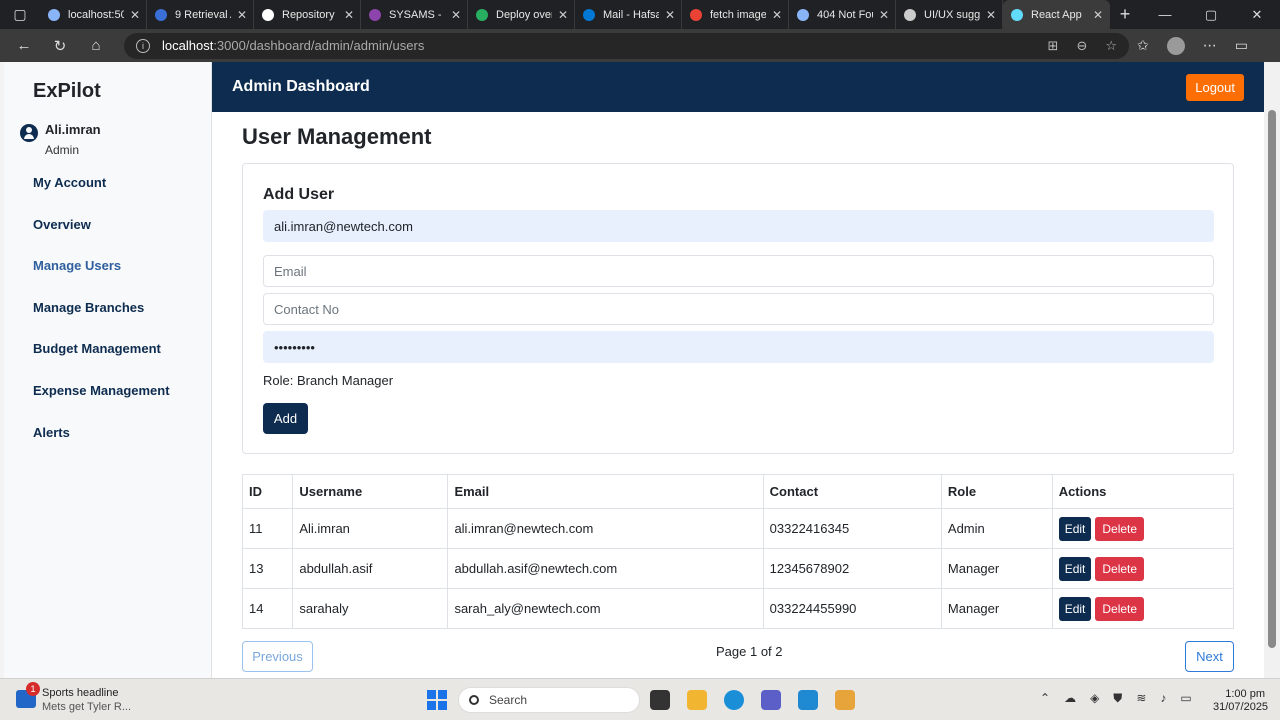 The height and width of the screenshot is (720, 1280). I want to click on browser-tab: Deploy over ✕, so click(521, 14).